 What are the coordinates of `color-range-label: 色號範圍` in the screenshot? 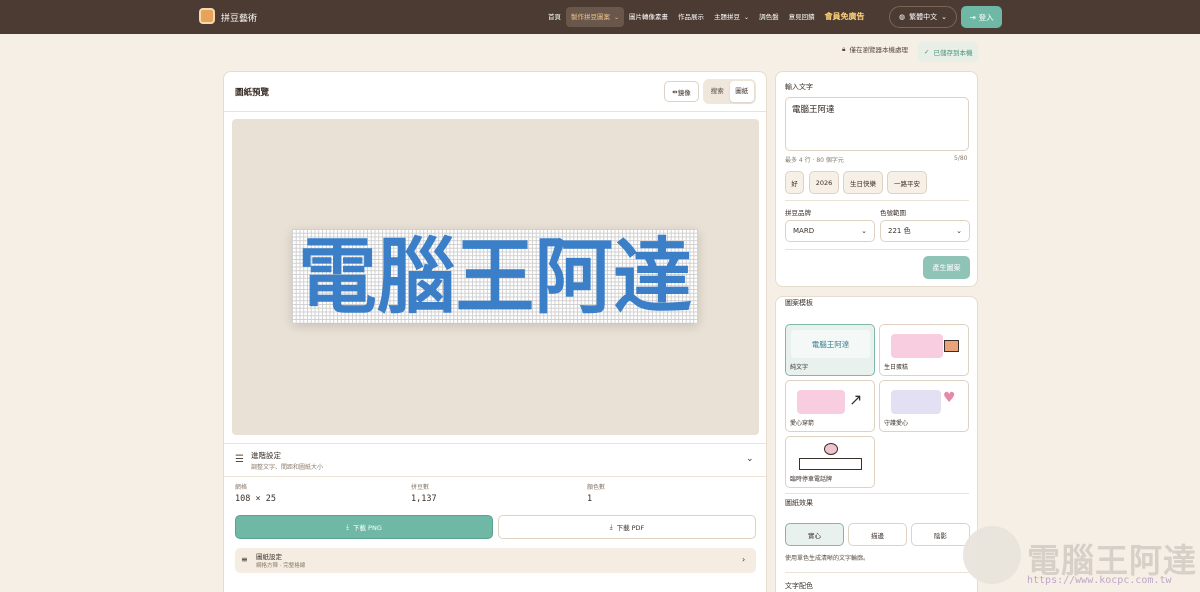 It's located at (893, 213).